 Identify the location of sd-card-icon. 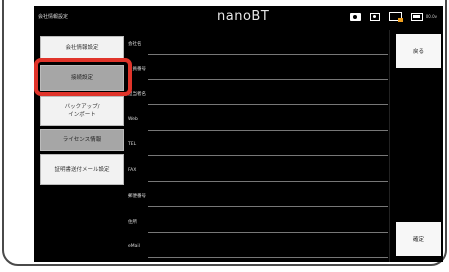
(395, 17).